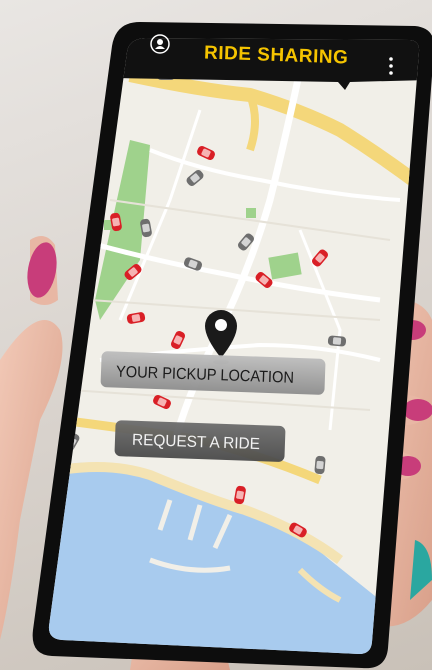  I want to click on menu-button, so click(391, 66).